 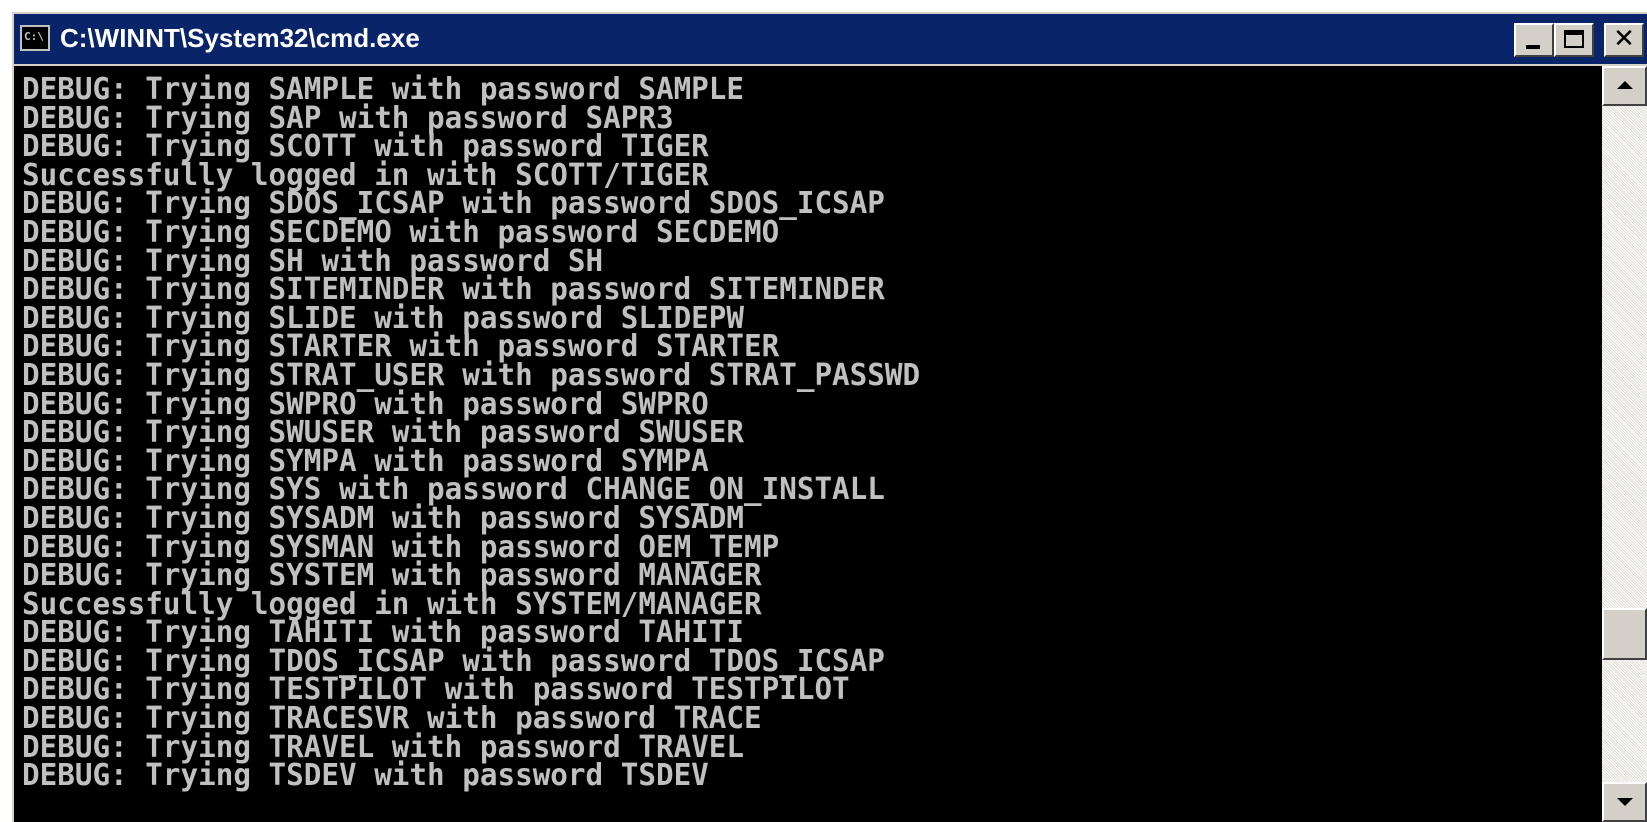 I want to click on console-line: DEBUG: Trying TSDEV with password TSDEV, so click(x=365, y=776).